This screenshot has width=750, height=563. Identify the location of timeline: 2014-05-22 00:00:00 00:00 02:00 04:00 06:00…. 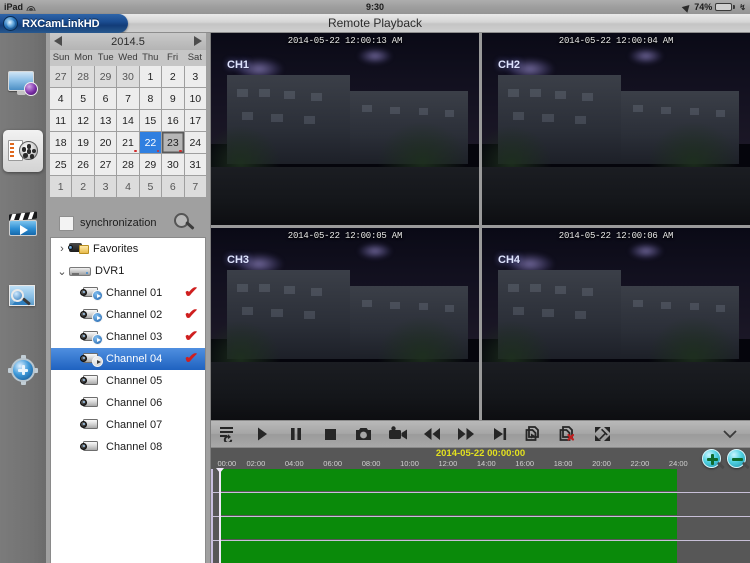
(480, 505).